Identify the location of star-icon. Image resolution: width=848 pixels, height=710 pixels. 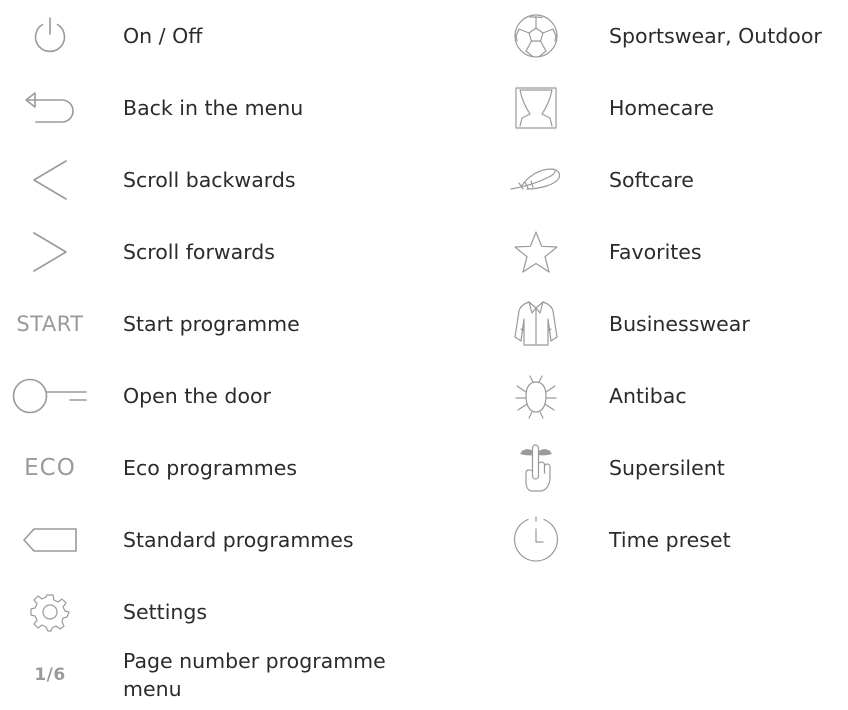
(536, 252).